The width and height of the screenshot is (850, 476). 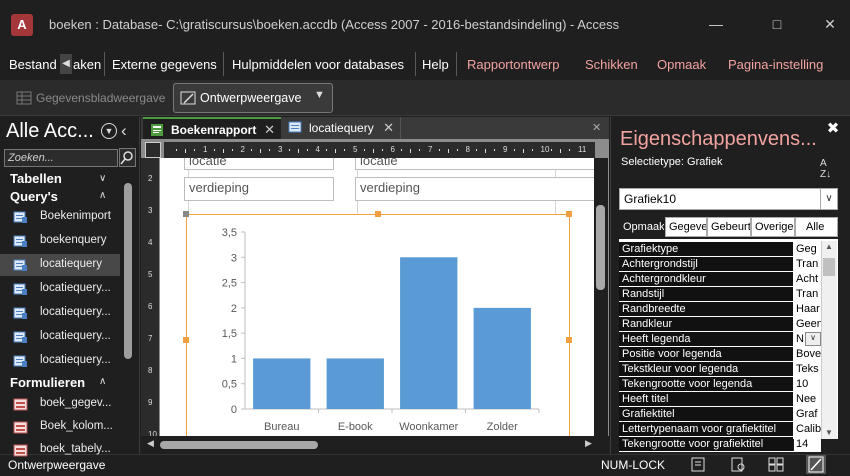 I want to click on property-row: Heeft legenda N ∨, so click(x=720, y=339).